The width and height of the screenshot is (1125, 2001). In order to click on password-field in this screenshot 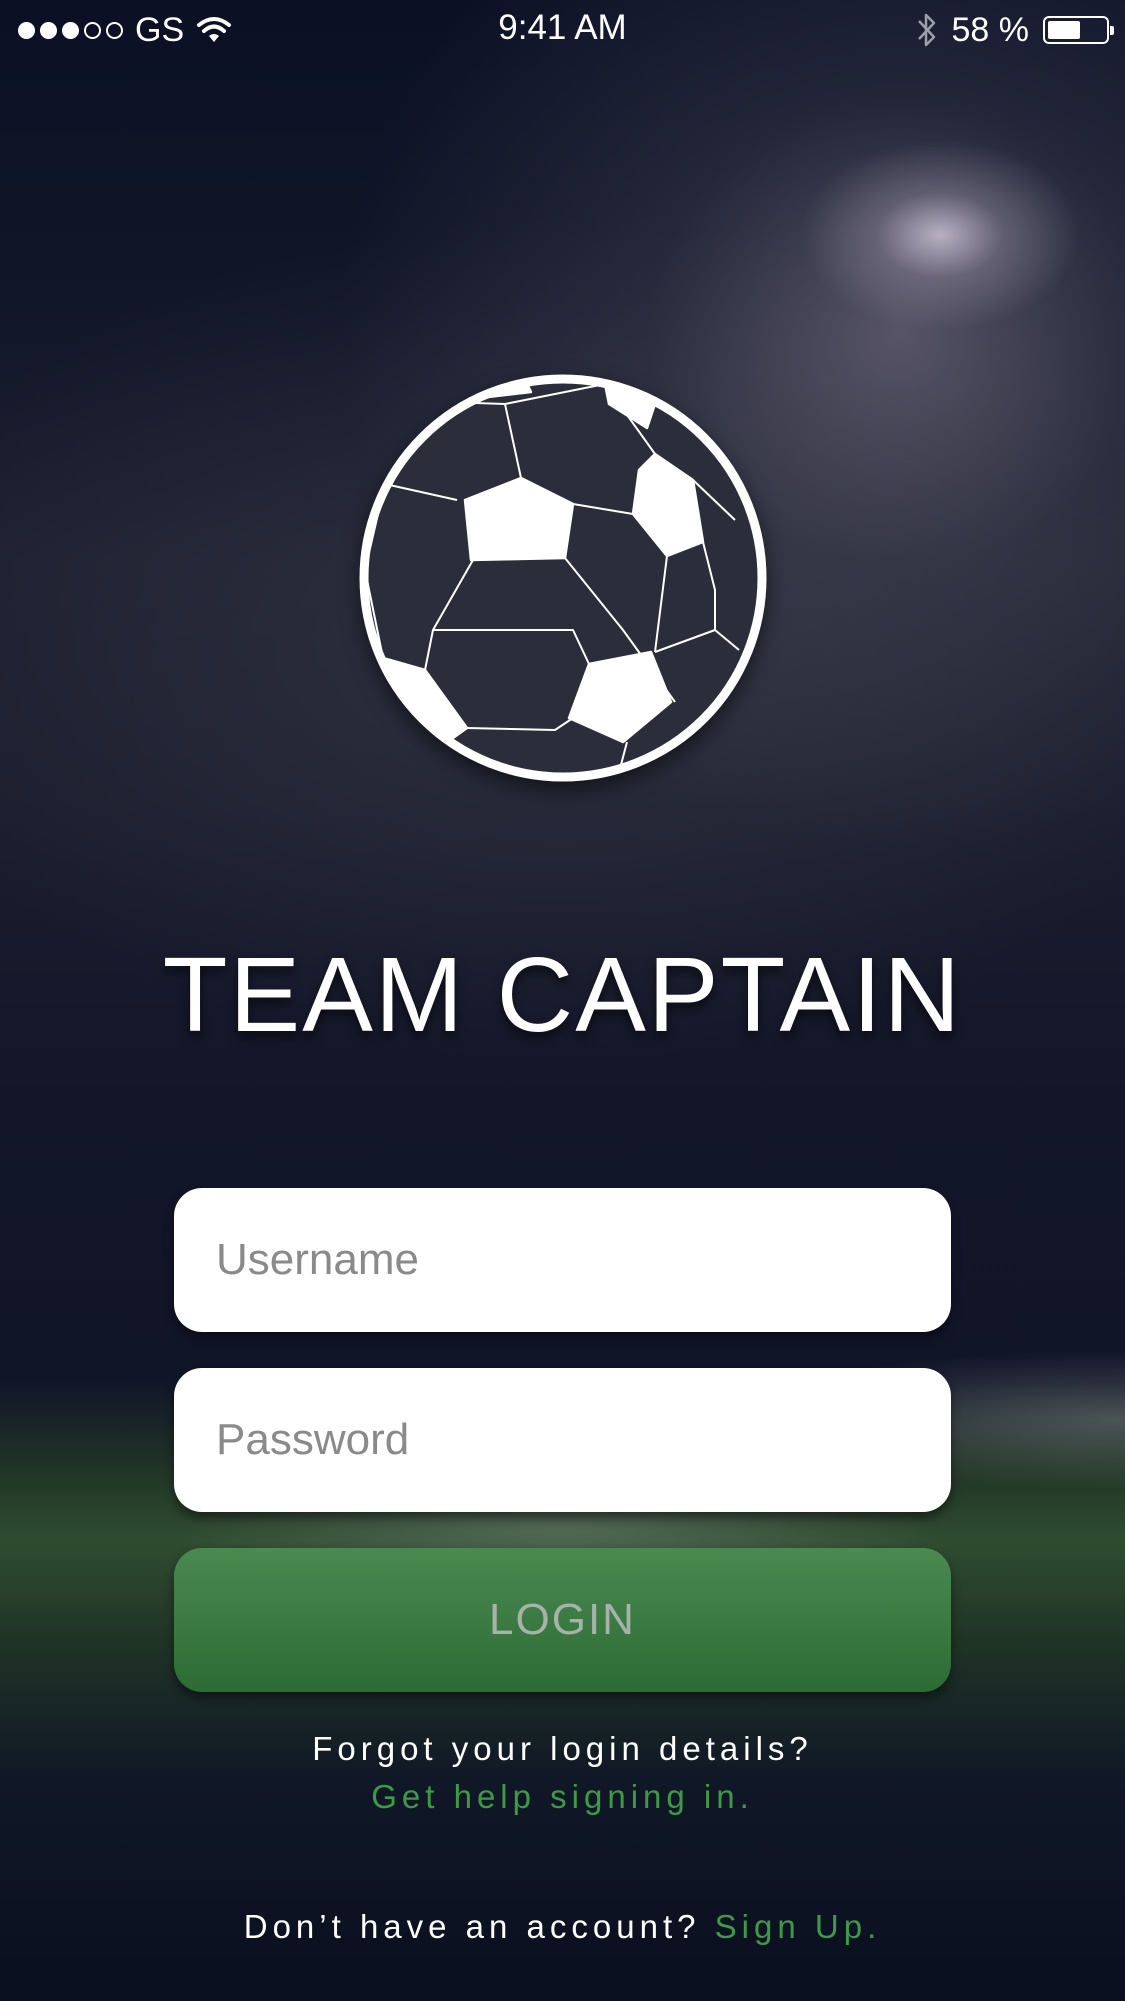, I will do `click(562, 1440)`.